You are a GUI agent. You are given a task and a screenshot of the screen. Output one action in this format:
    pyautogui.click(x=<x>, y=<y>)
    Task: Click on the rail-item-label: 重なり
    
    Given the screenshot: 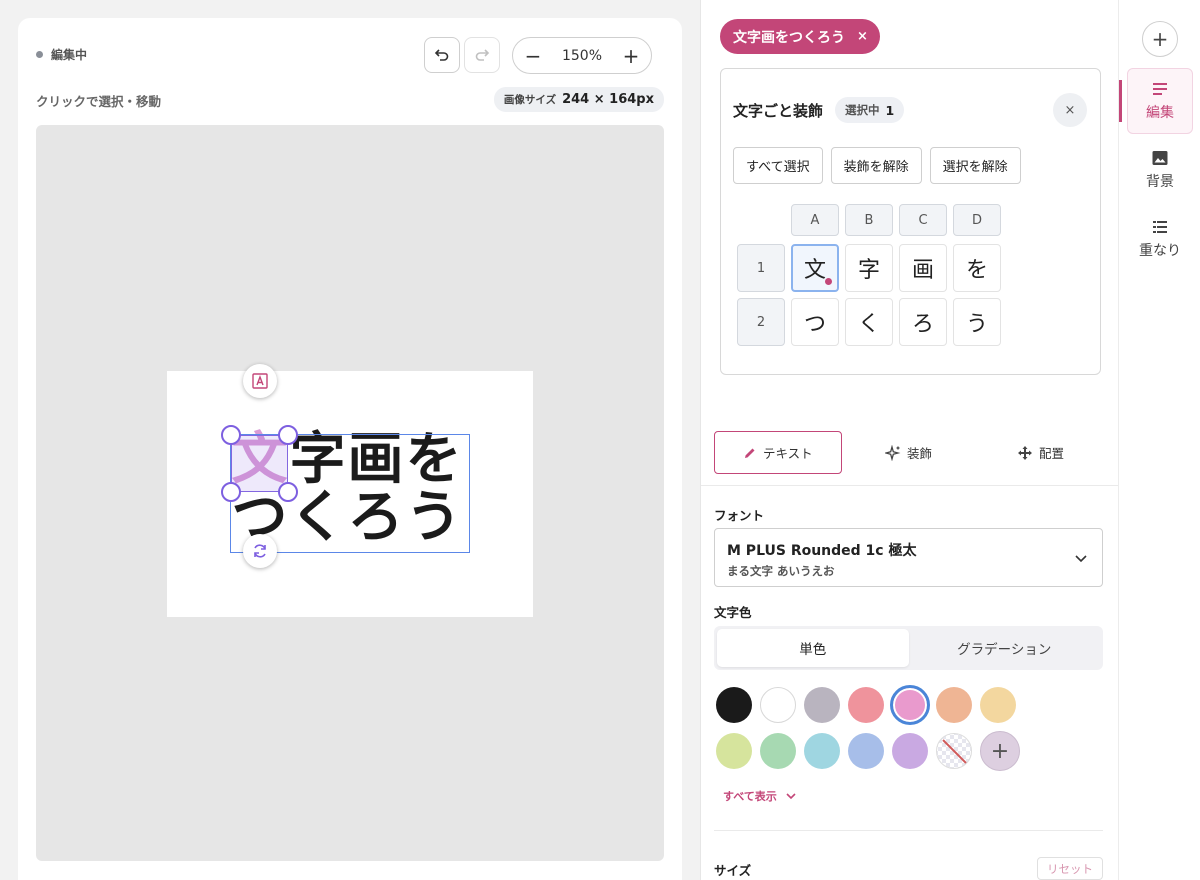 What is the action you would take?
    pyautogui.click(x=1160, y=251)
    